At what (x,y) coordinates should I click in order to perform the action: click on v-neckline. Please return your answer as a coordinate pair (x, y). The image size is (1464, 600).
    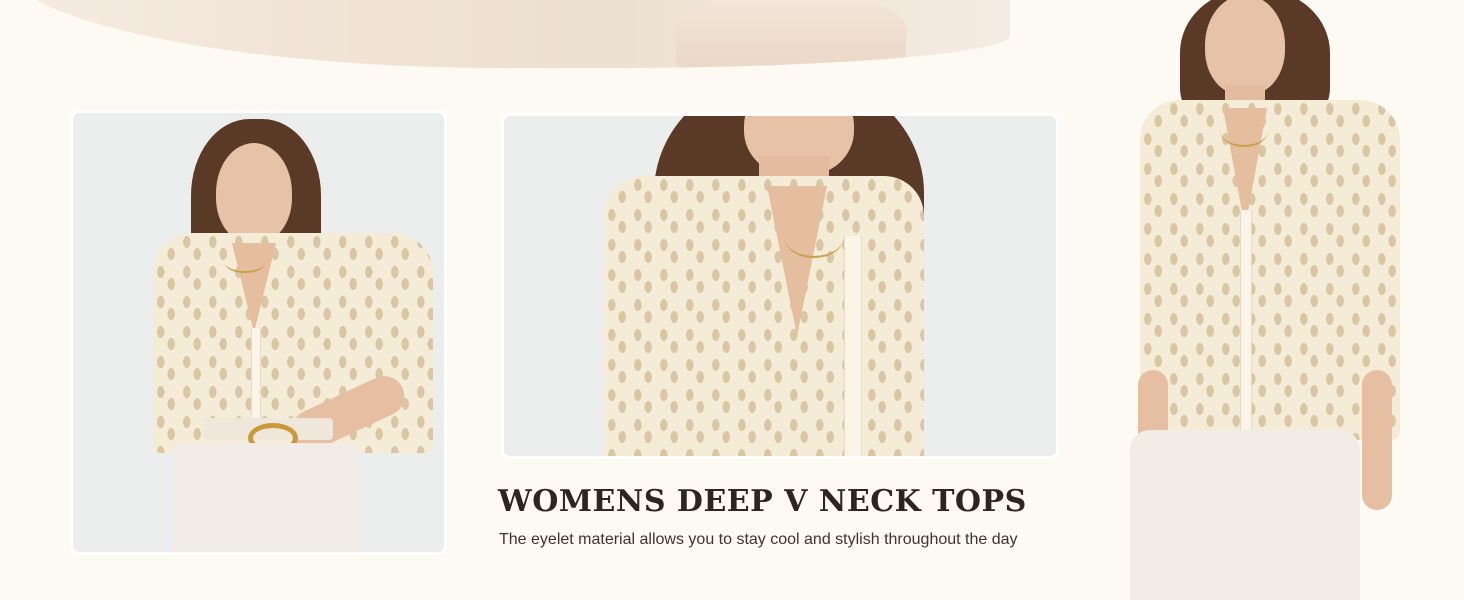
    Looking at the image, I should click on (797, 261).